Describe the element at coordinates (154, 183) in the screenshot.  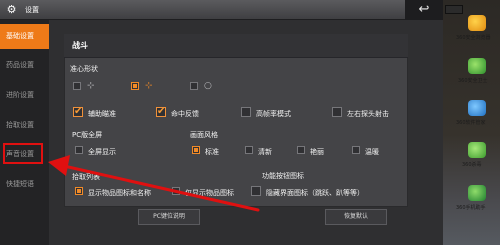
I see `annotation-arrow` at that location.